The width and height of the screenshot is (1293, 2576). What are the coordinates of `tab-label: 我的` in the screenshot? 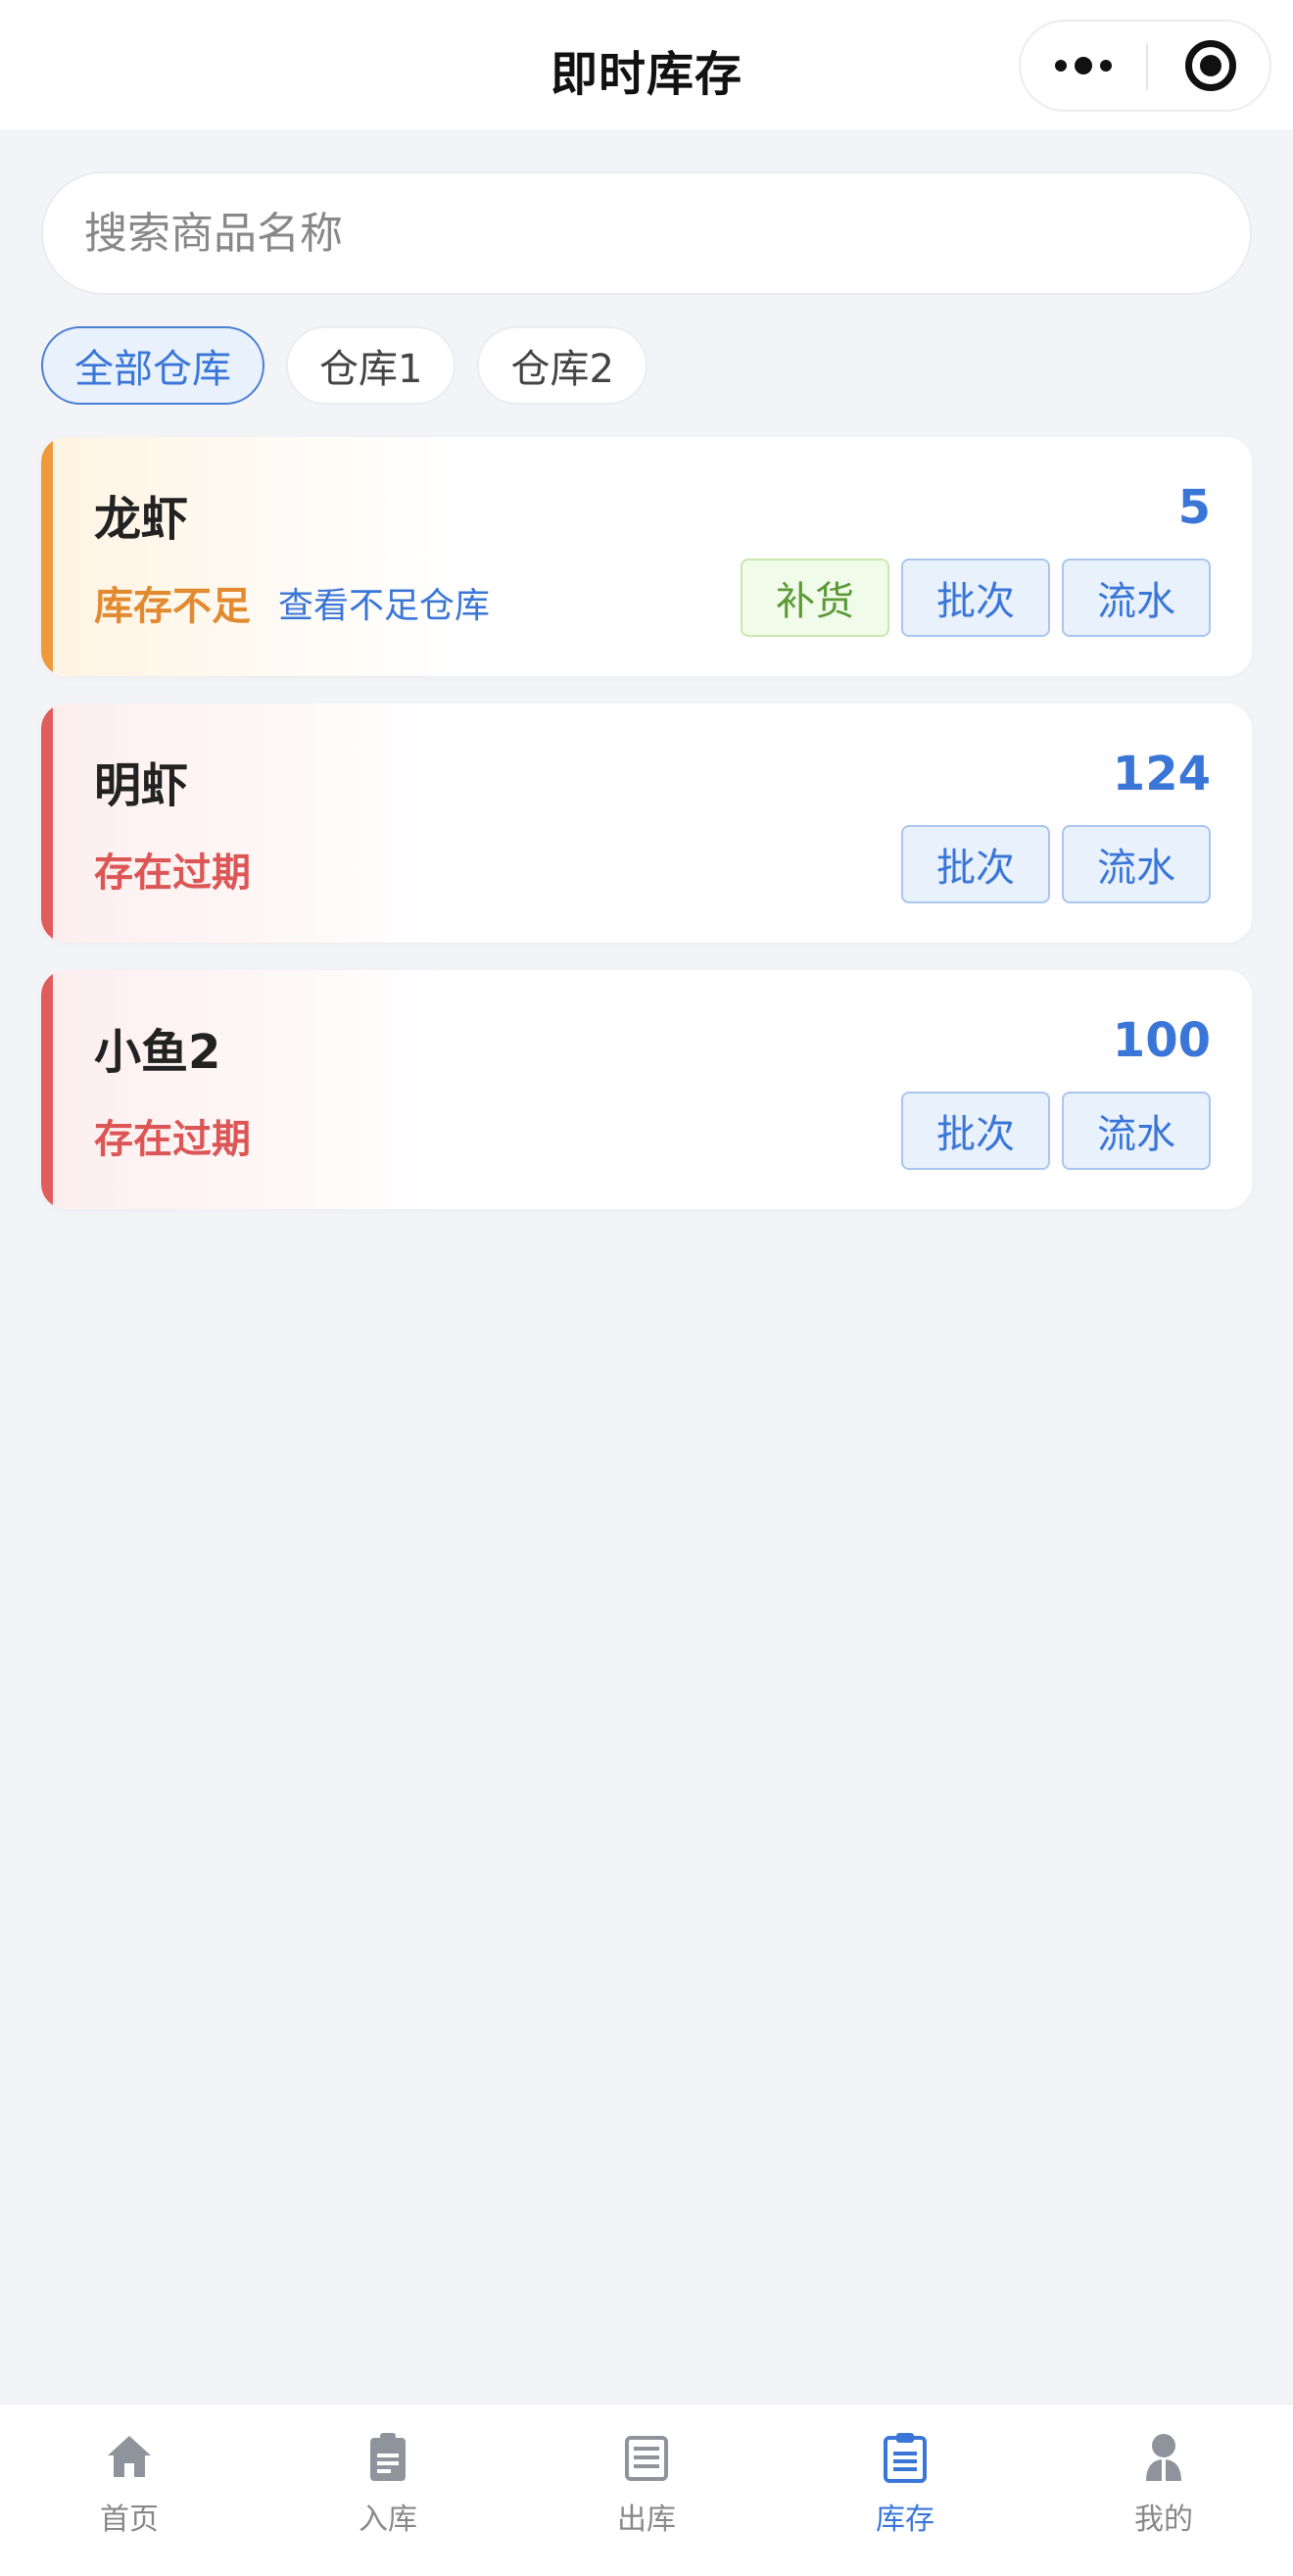 It's located at (1163, 2520).